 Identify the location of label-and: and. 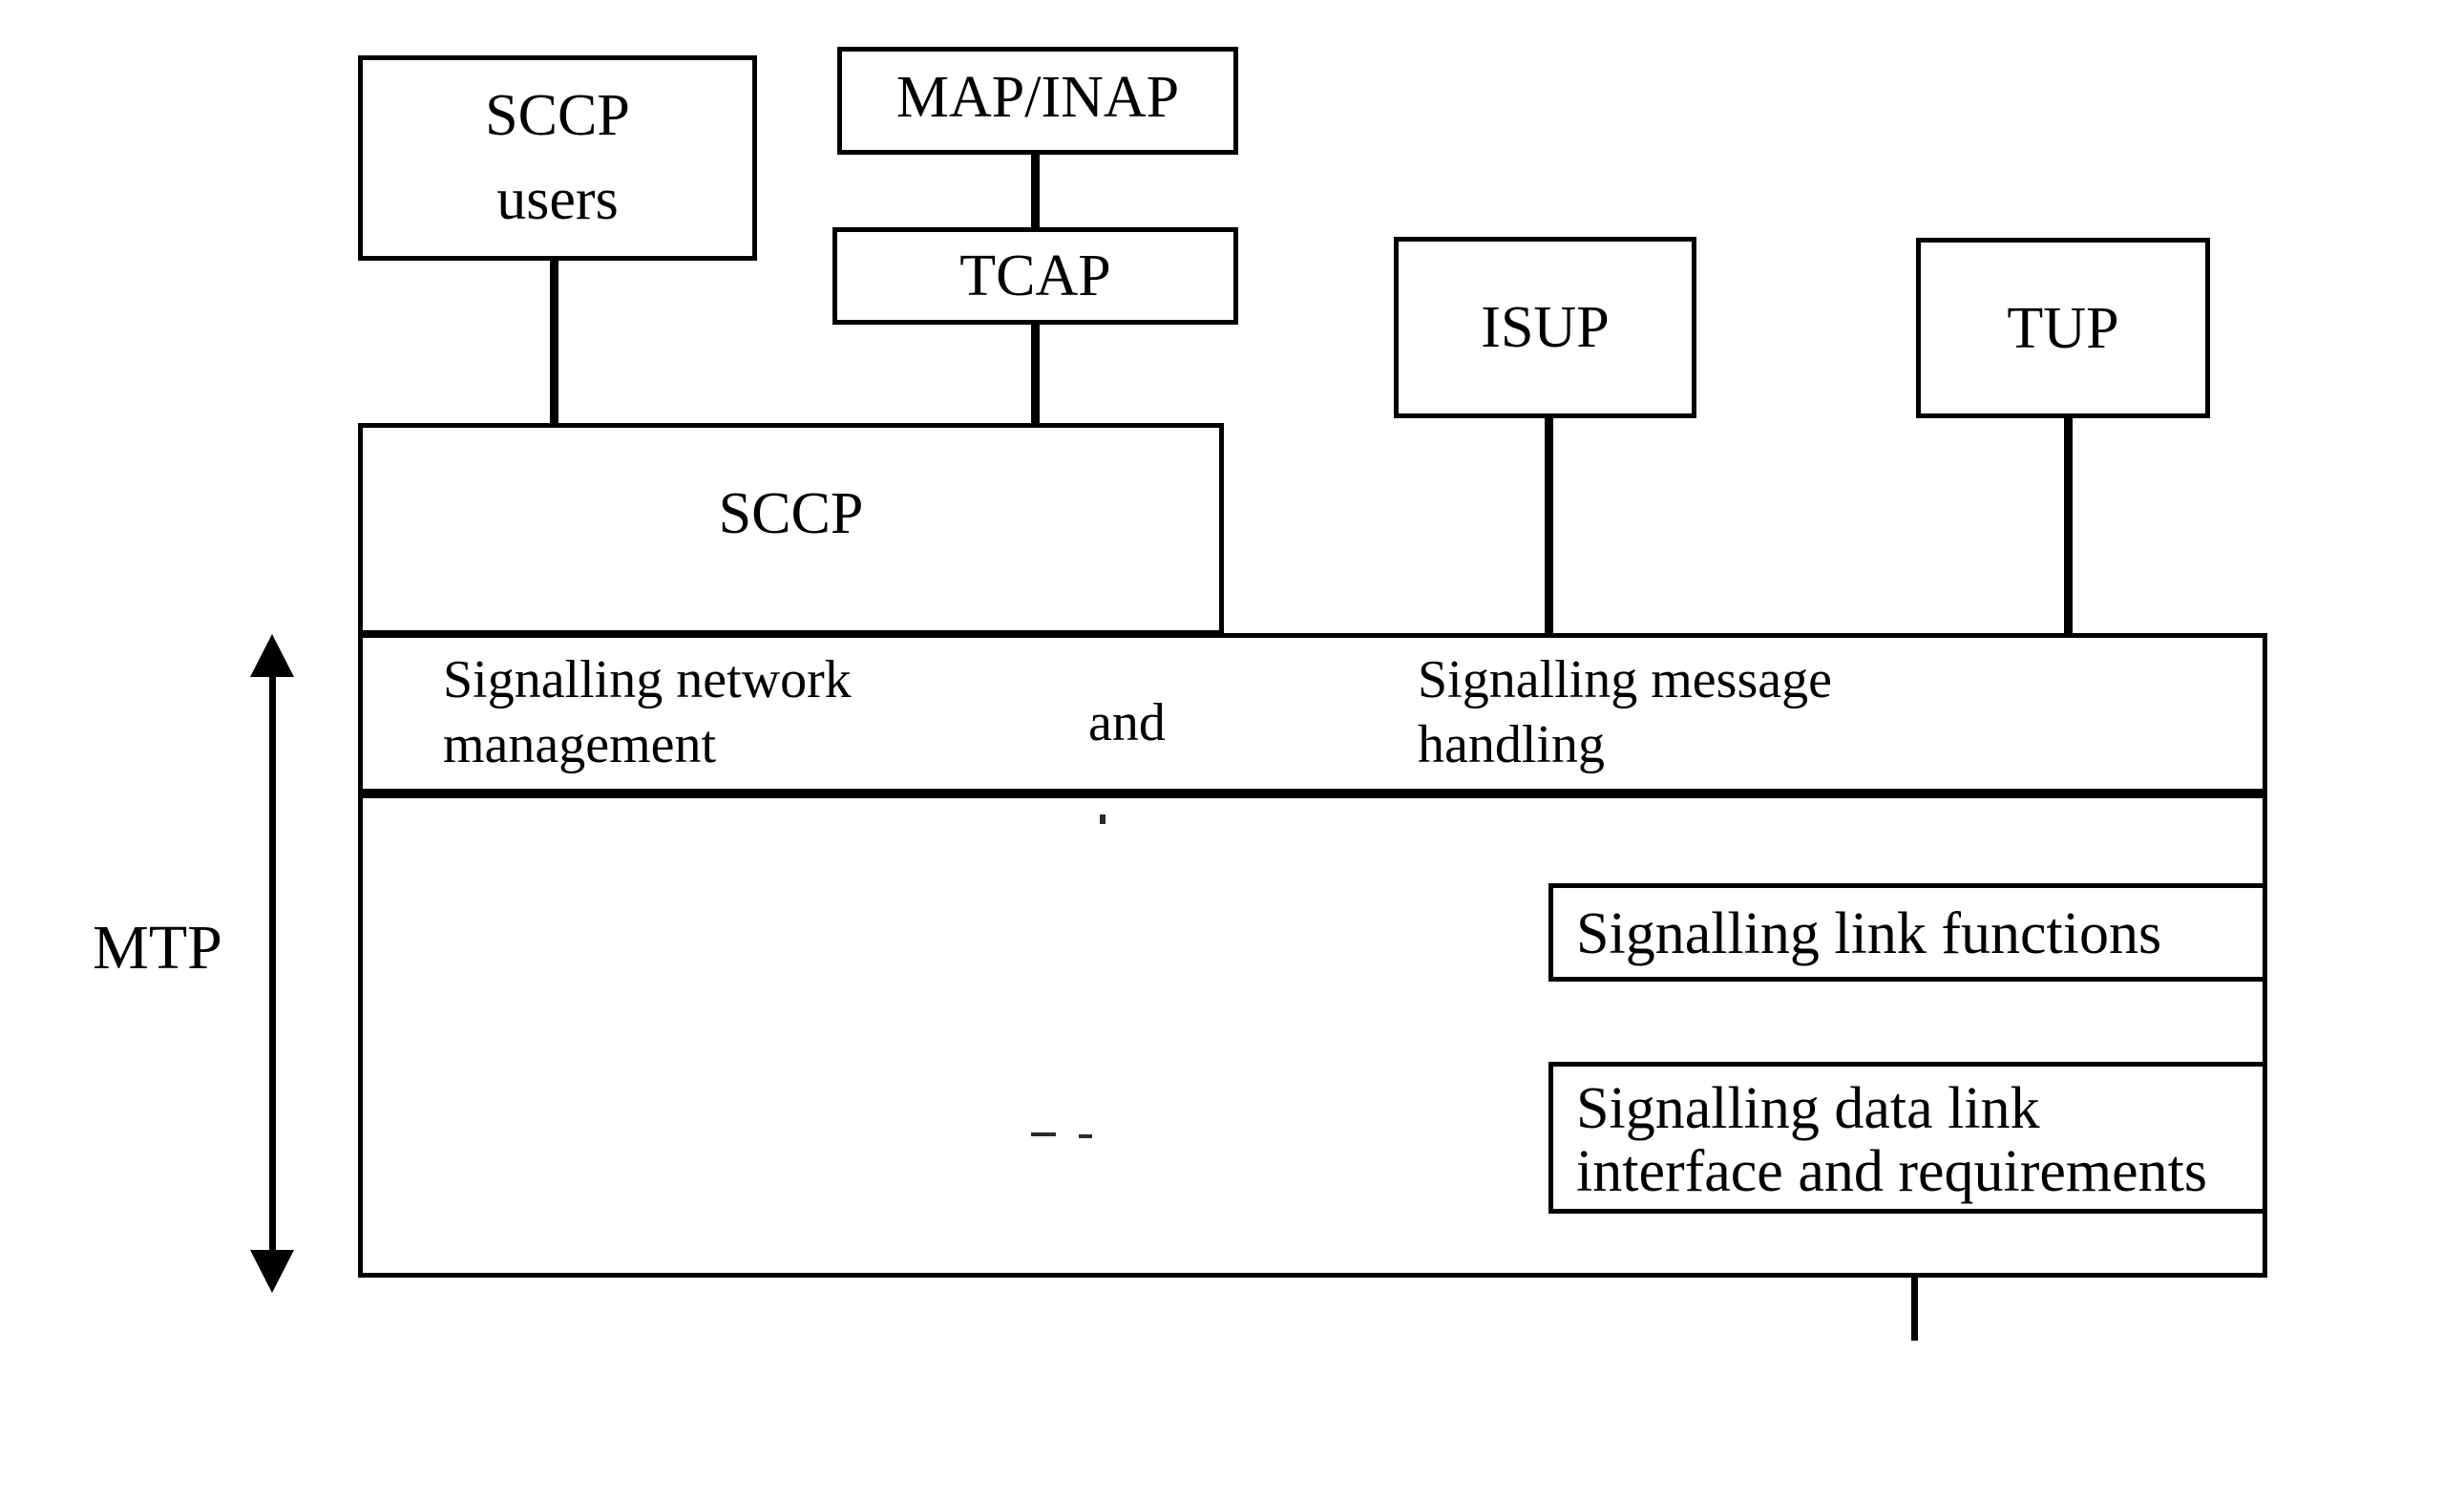
(1127, 722).